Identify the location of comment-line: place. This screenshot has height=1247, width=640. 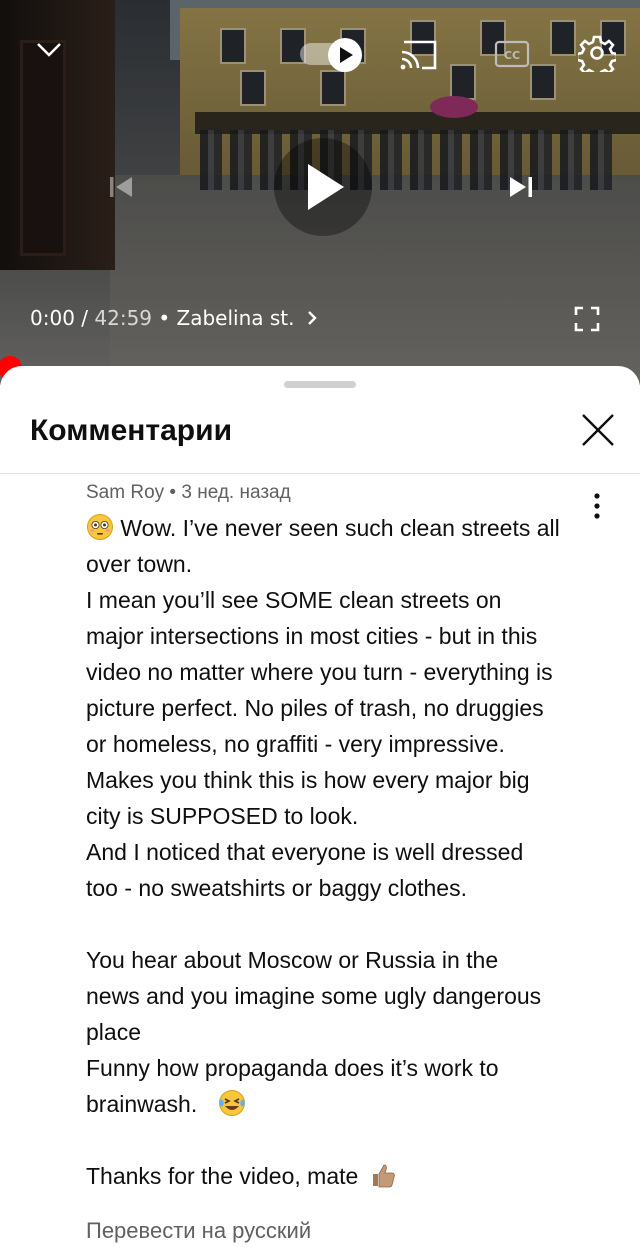
(113, 1032).